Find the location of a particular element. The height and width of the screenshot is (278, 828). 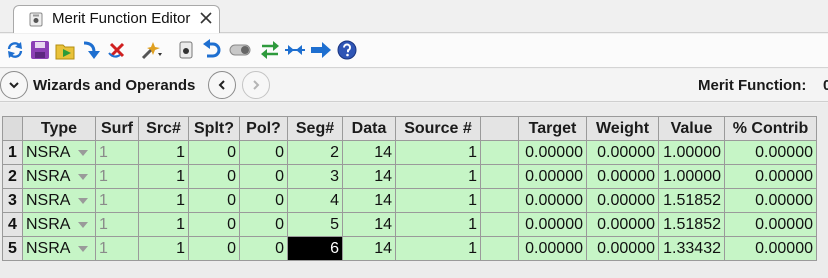

wizard-icon is located at coordinates (151, 50).